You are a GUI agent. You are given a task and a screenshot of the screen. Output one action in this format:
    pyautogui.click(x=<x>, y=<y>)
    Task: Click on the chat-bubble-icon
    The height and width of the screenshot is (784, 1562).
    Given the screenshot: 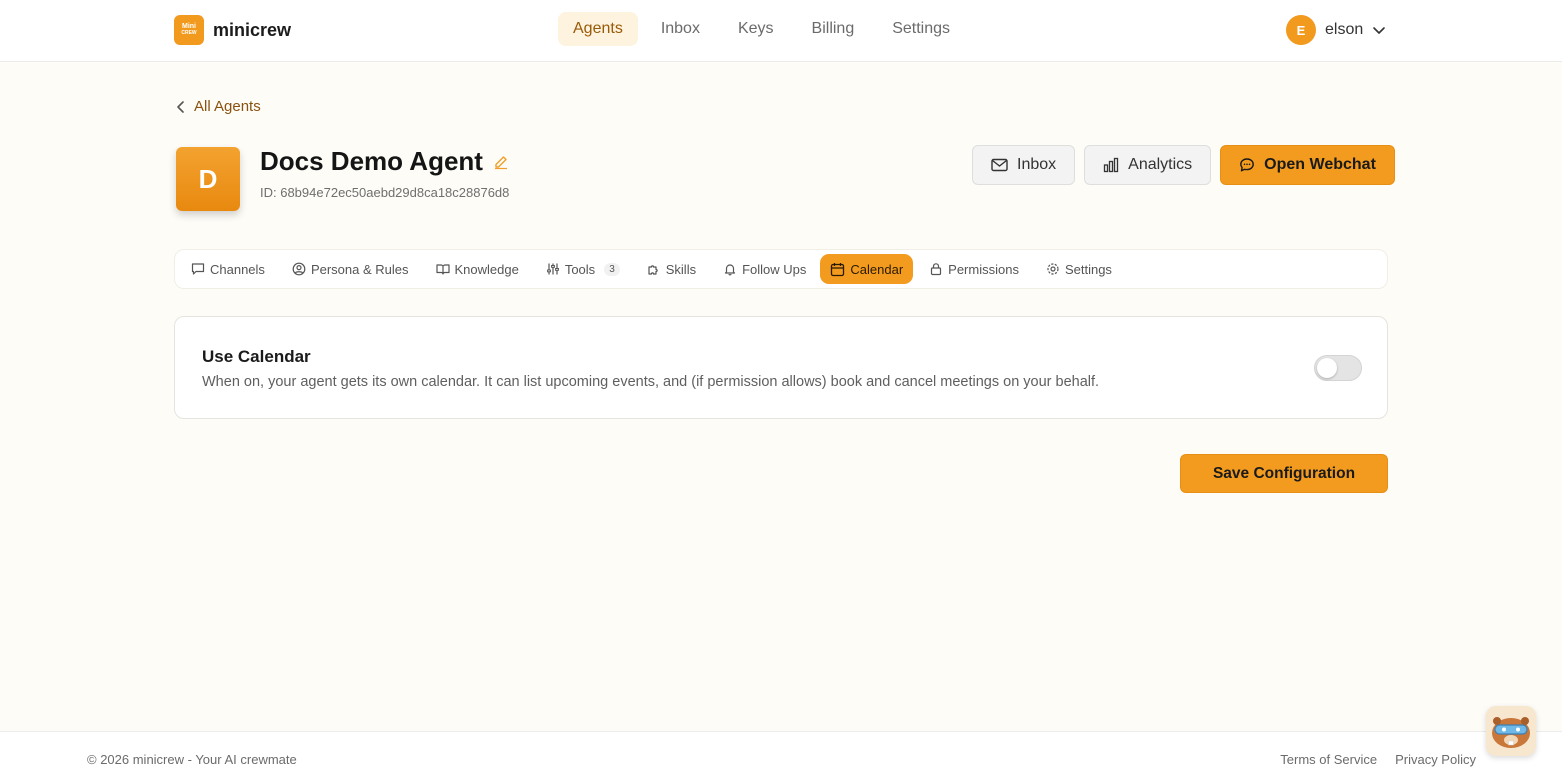 What is the action you would take?
    pyautogui.click(x=1247, y=165)
    